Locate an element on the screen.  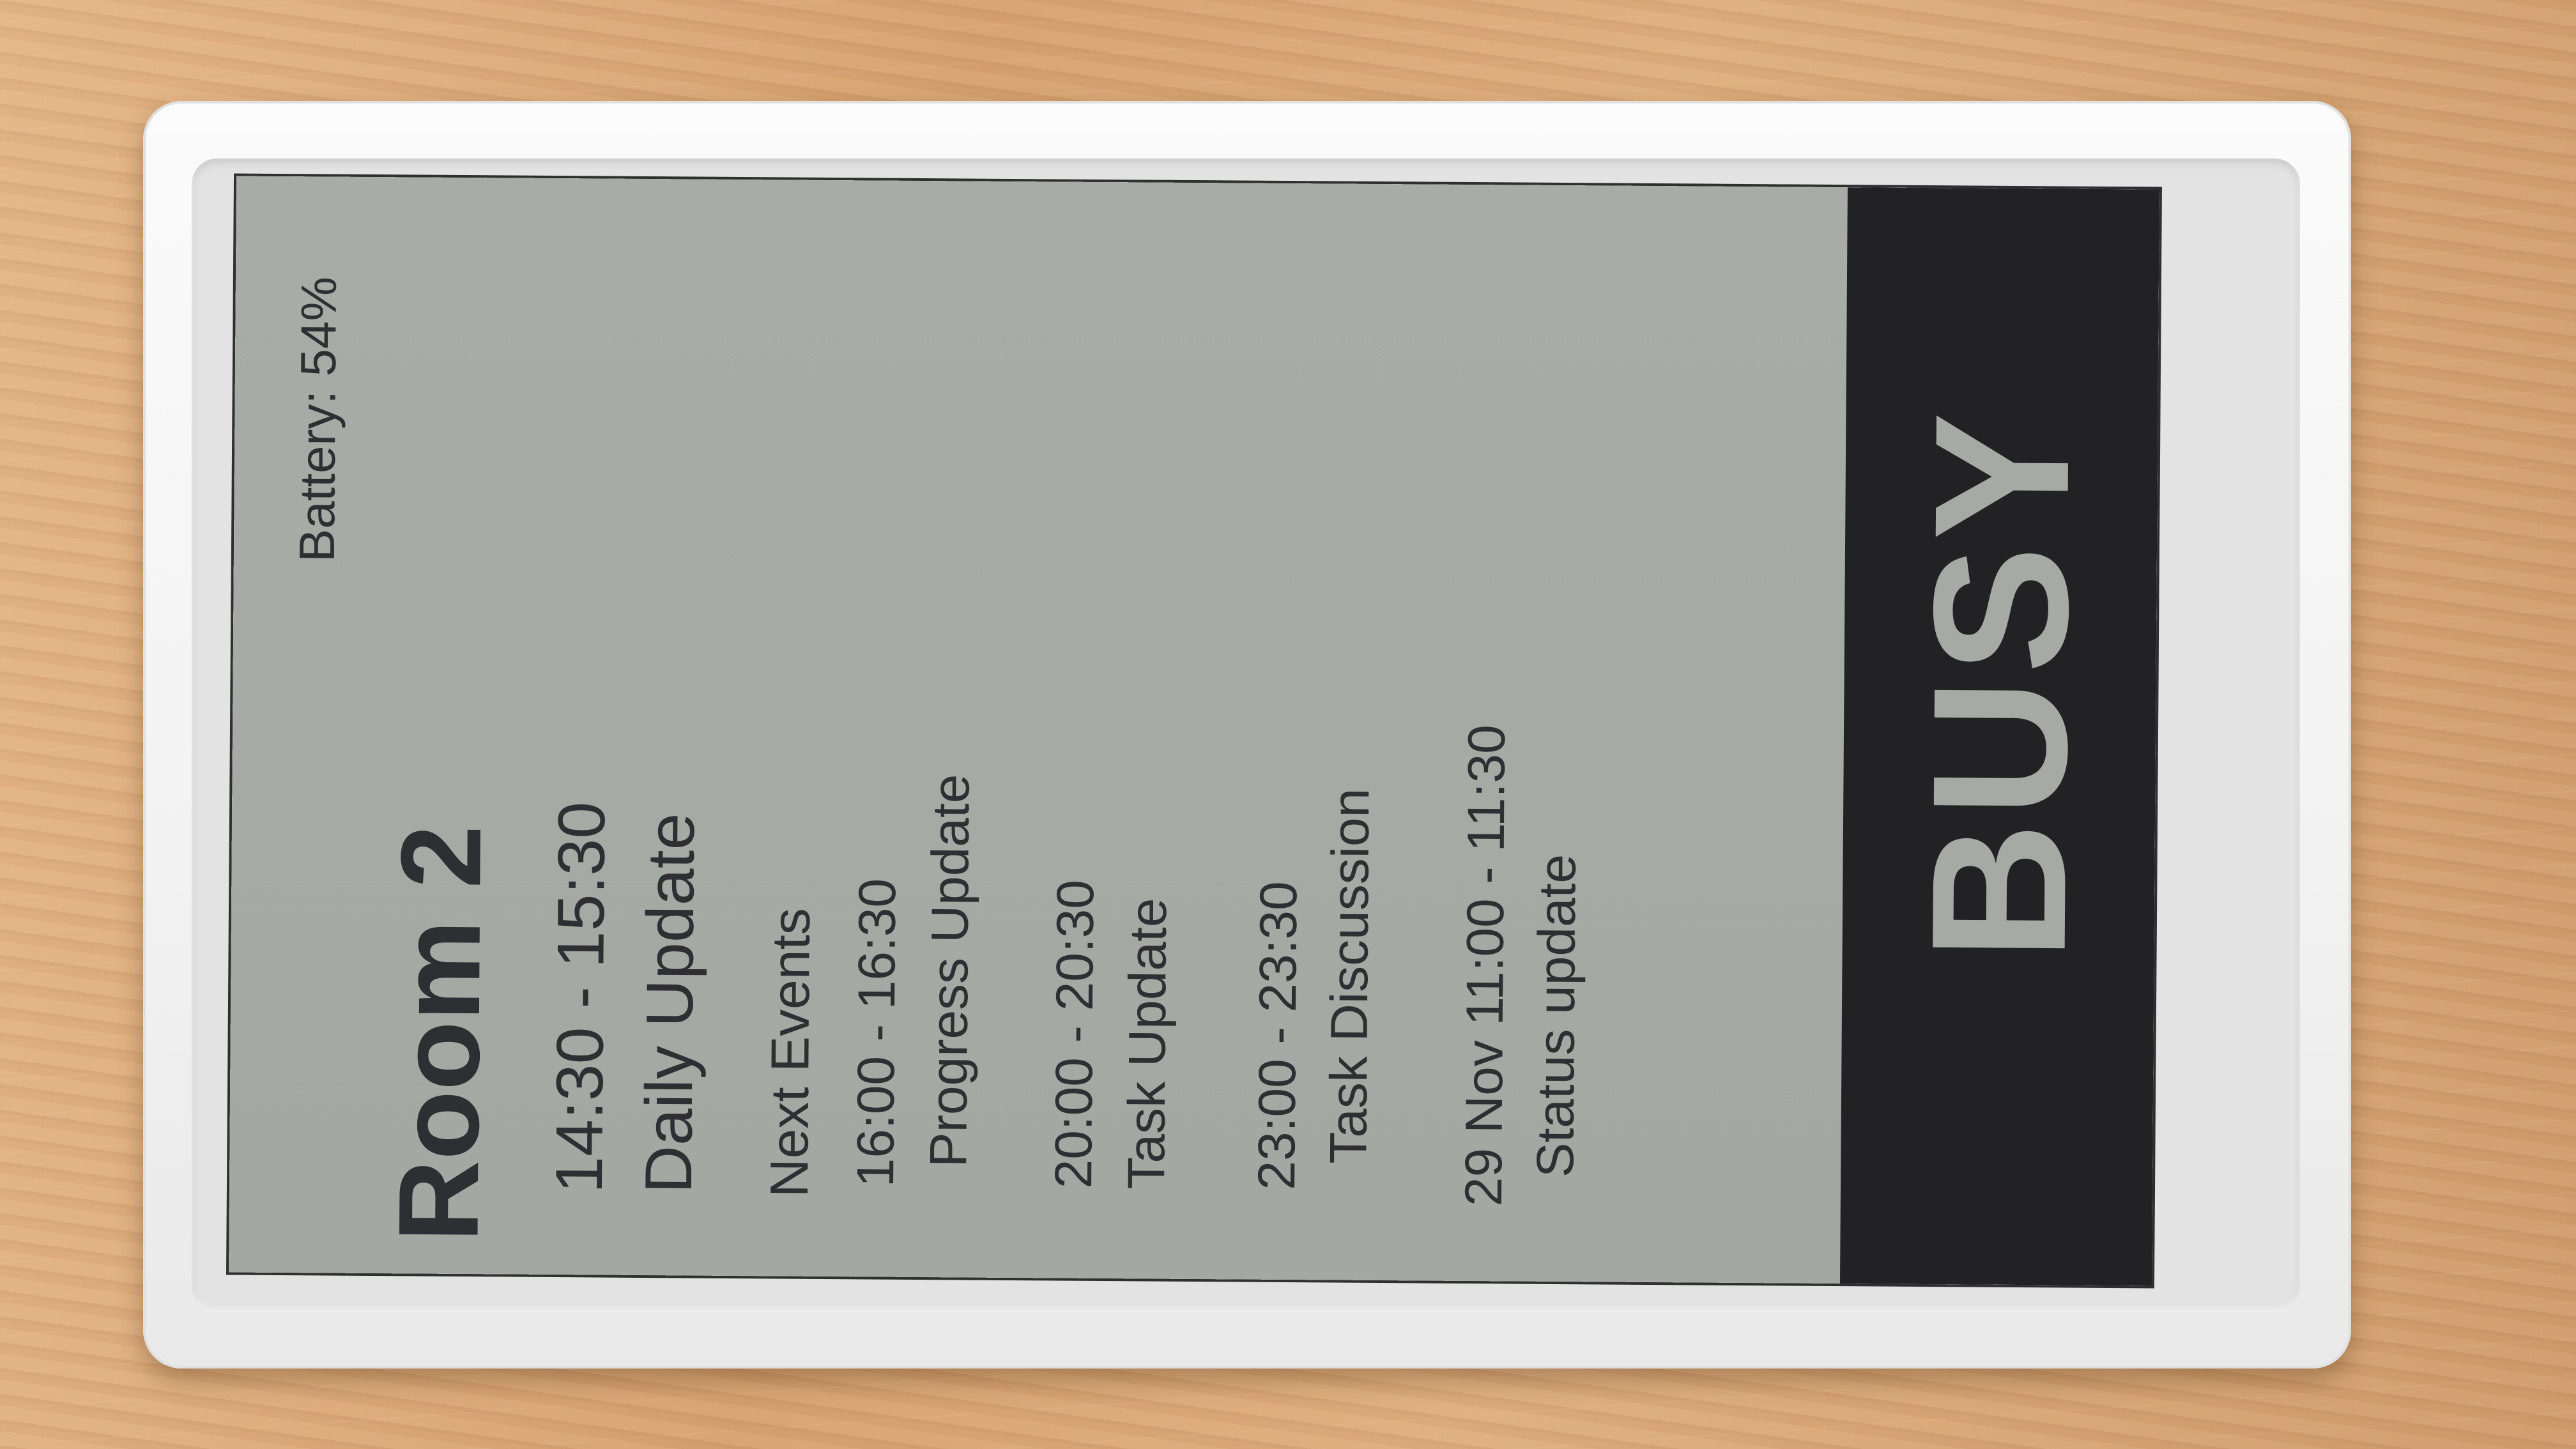
room-name: Room 2 is located at coordinates (439, 1033).